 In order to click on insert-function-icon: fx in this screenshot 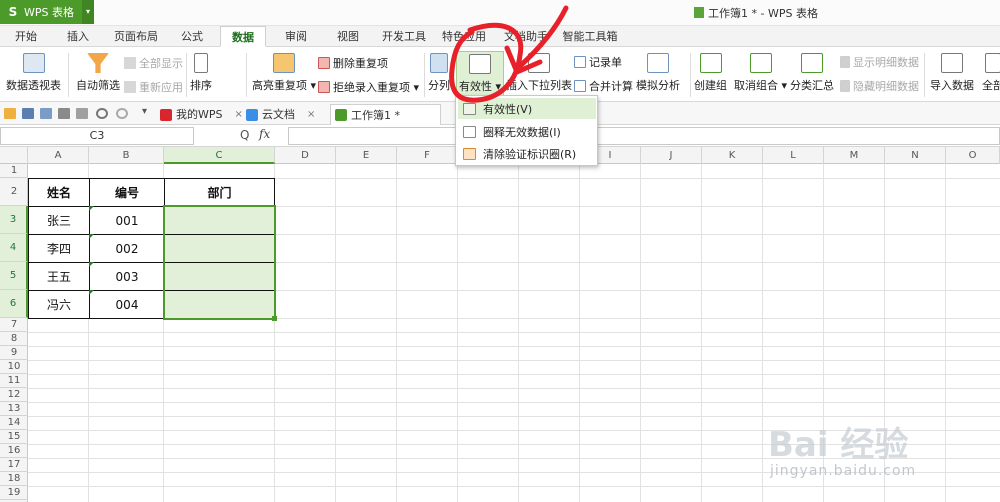, I will do `click(264, 134)`.